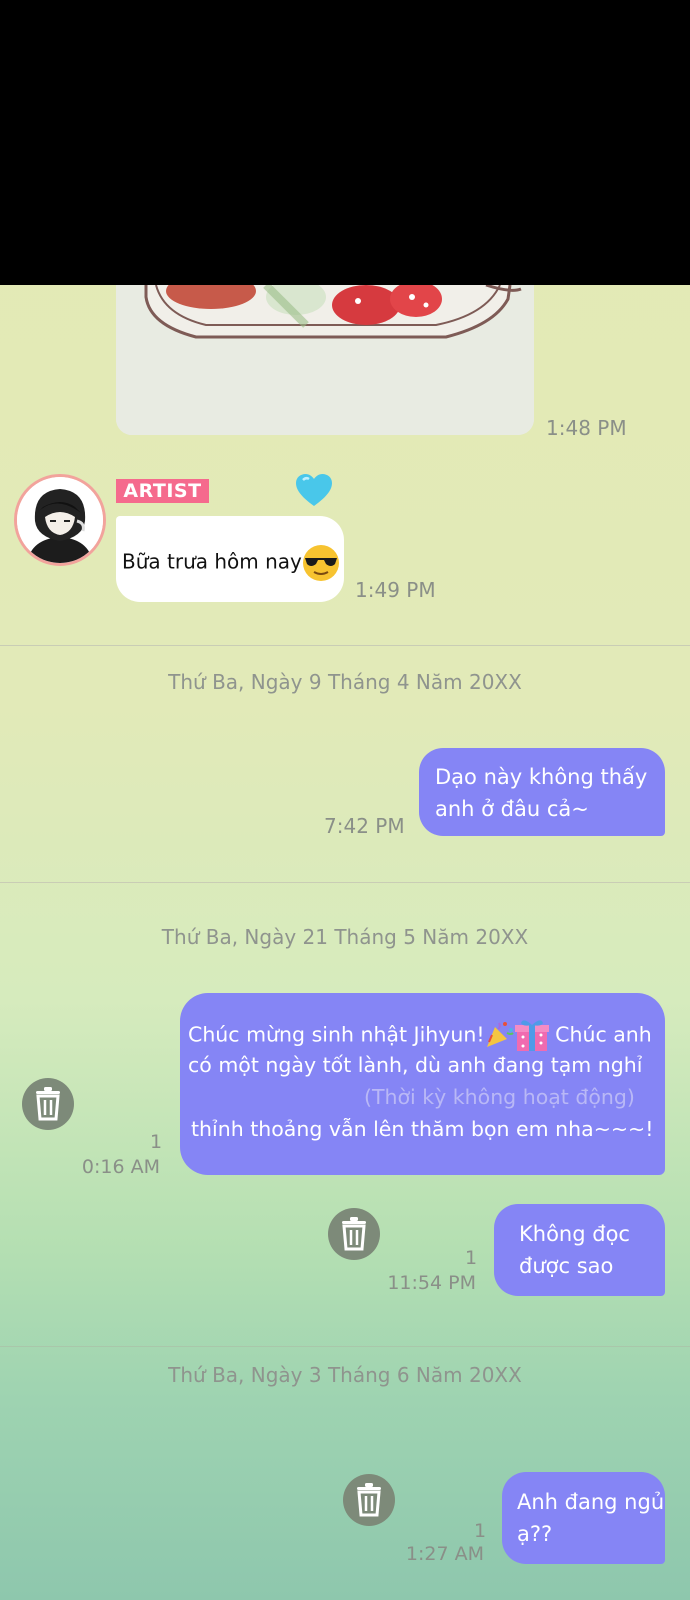  What do you see at coordinates (212, 561) in the screenshot?
I see `incoming-message-text: Bữa trưa hôm nay` at bounding box center [212, 561].